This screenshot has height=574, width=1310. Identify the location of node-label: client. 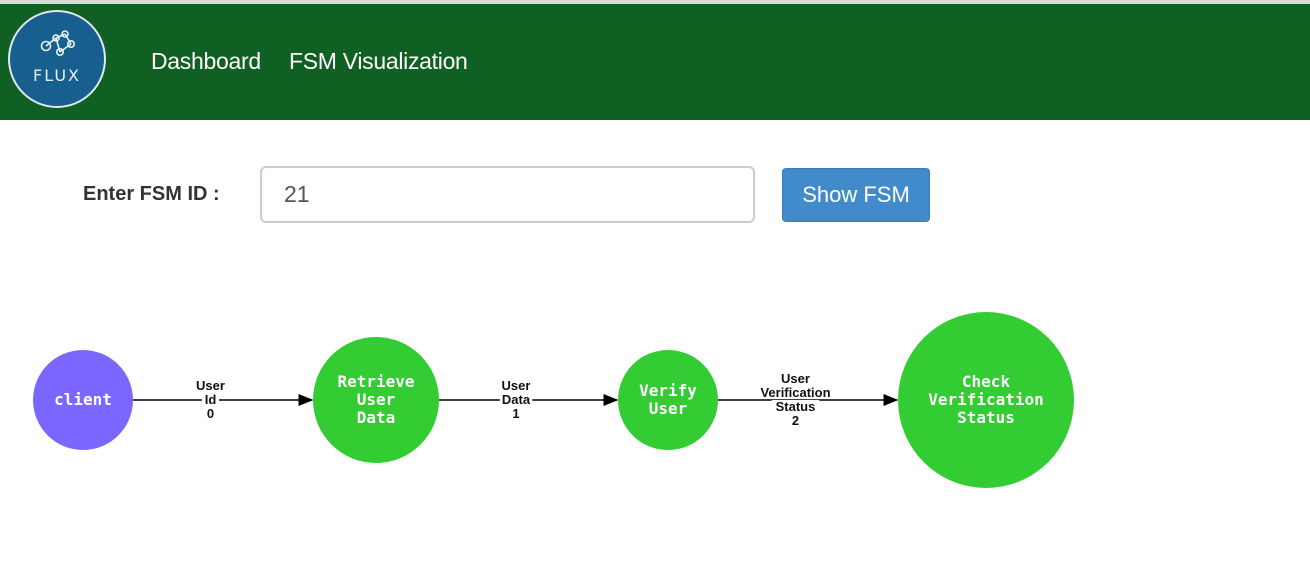
(83, 399).